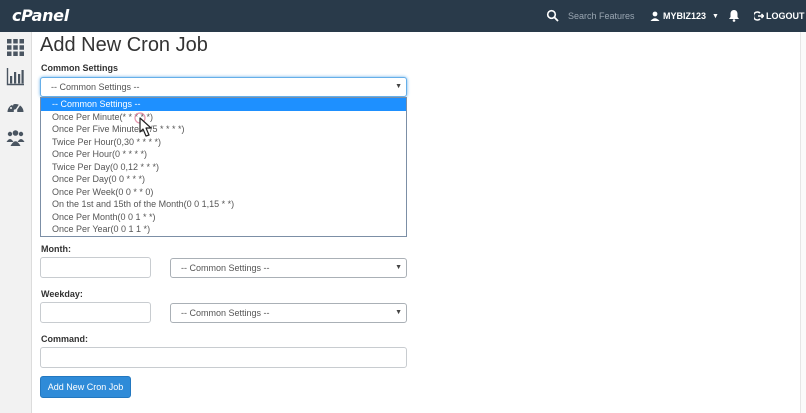 This screenshot has height=413, width=806. I want to click on grid-icon, so click(15, 47).